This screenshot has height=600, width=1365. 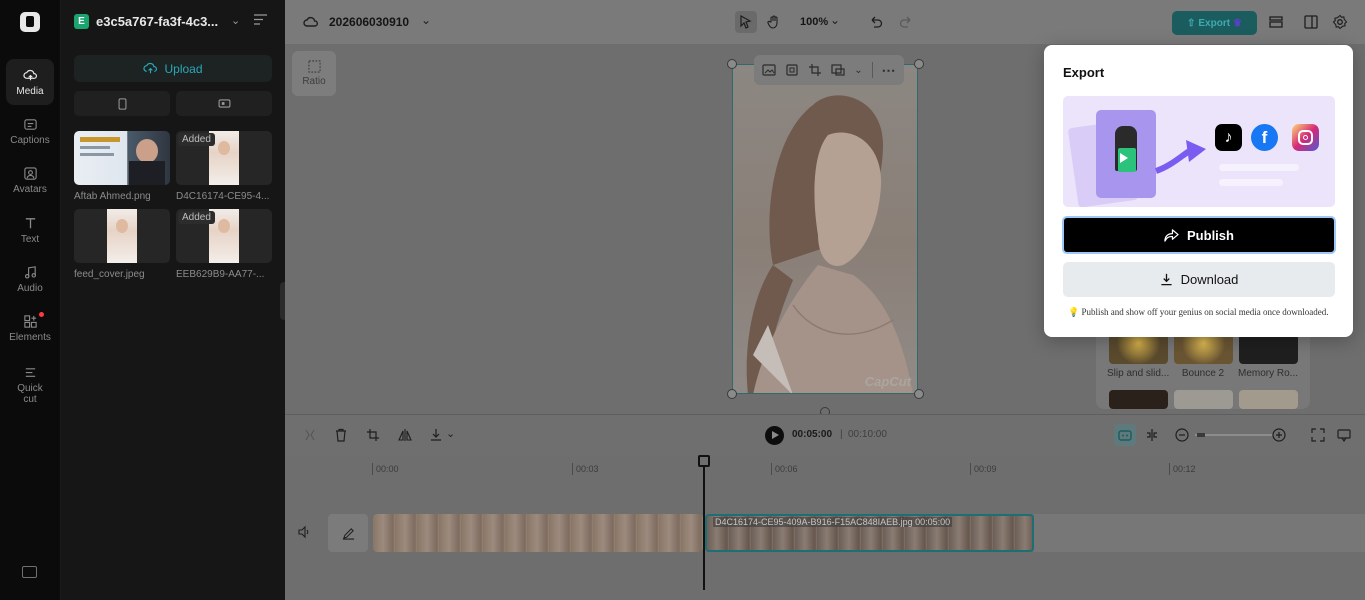 I want to click on ai-assist-icon, so click(x=1125, y=435).